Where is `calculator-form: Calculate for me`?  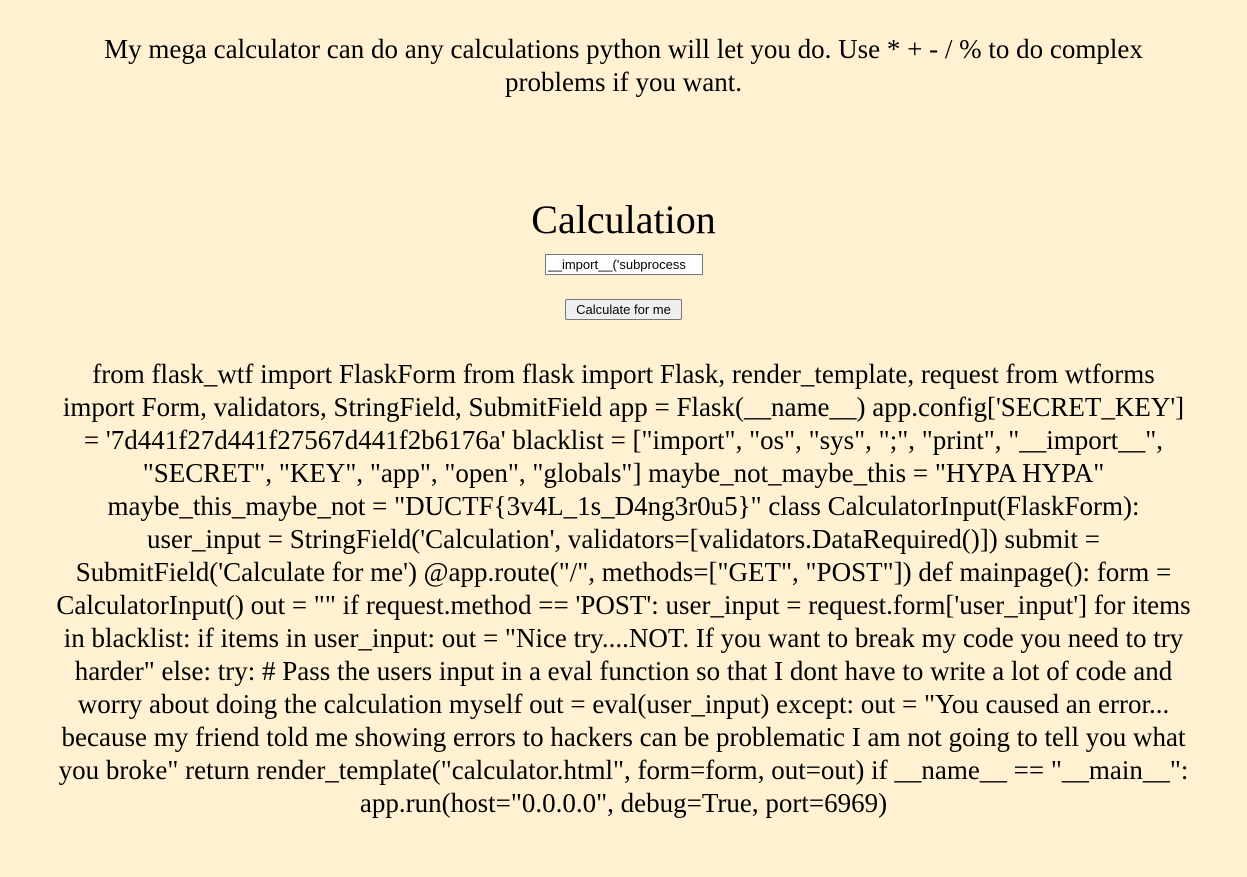 calculator-form: Calculate for me is located at coordinates (623, 287).